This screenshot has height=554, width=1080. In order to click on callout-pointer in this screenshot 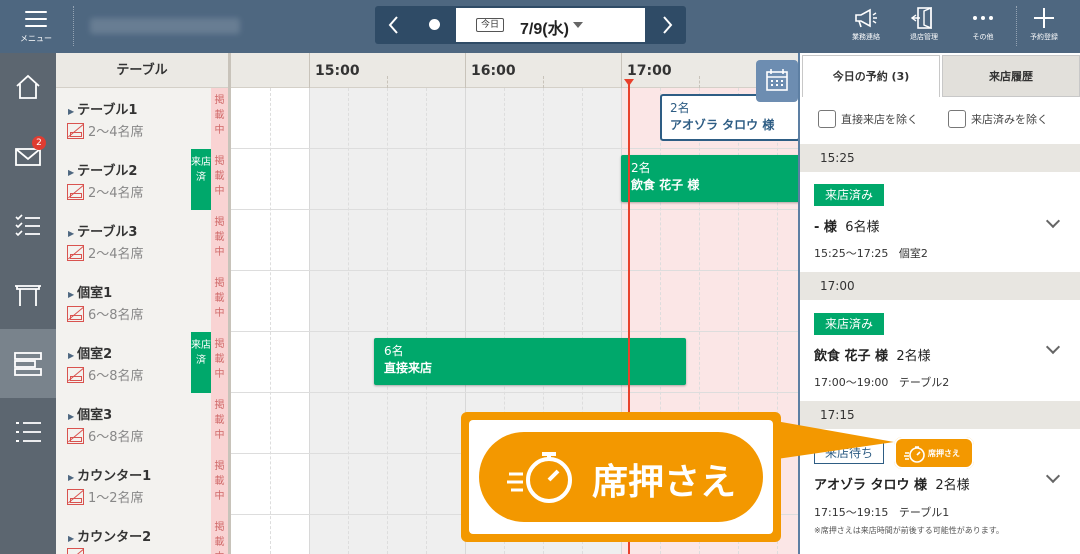, I will do `click(832, 440)`.